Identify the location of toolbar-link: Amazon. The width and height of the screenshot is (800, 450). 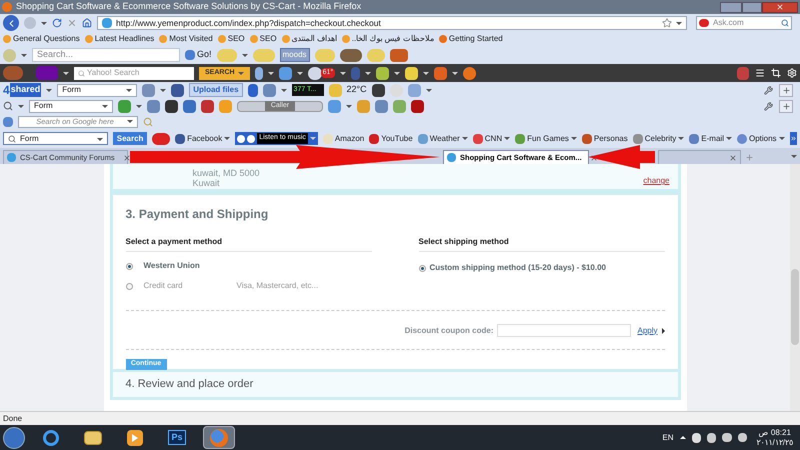
(343, 138).